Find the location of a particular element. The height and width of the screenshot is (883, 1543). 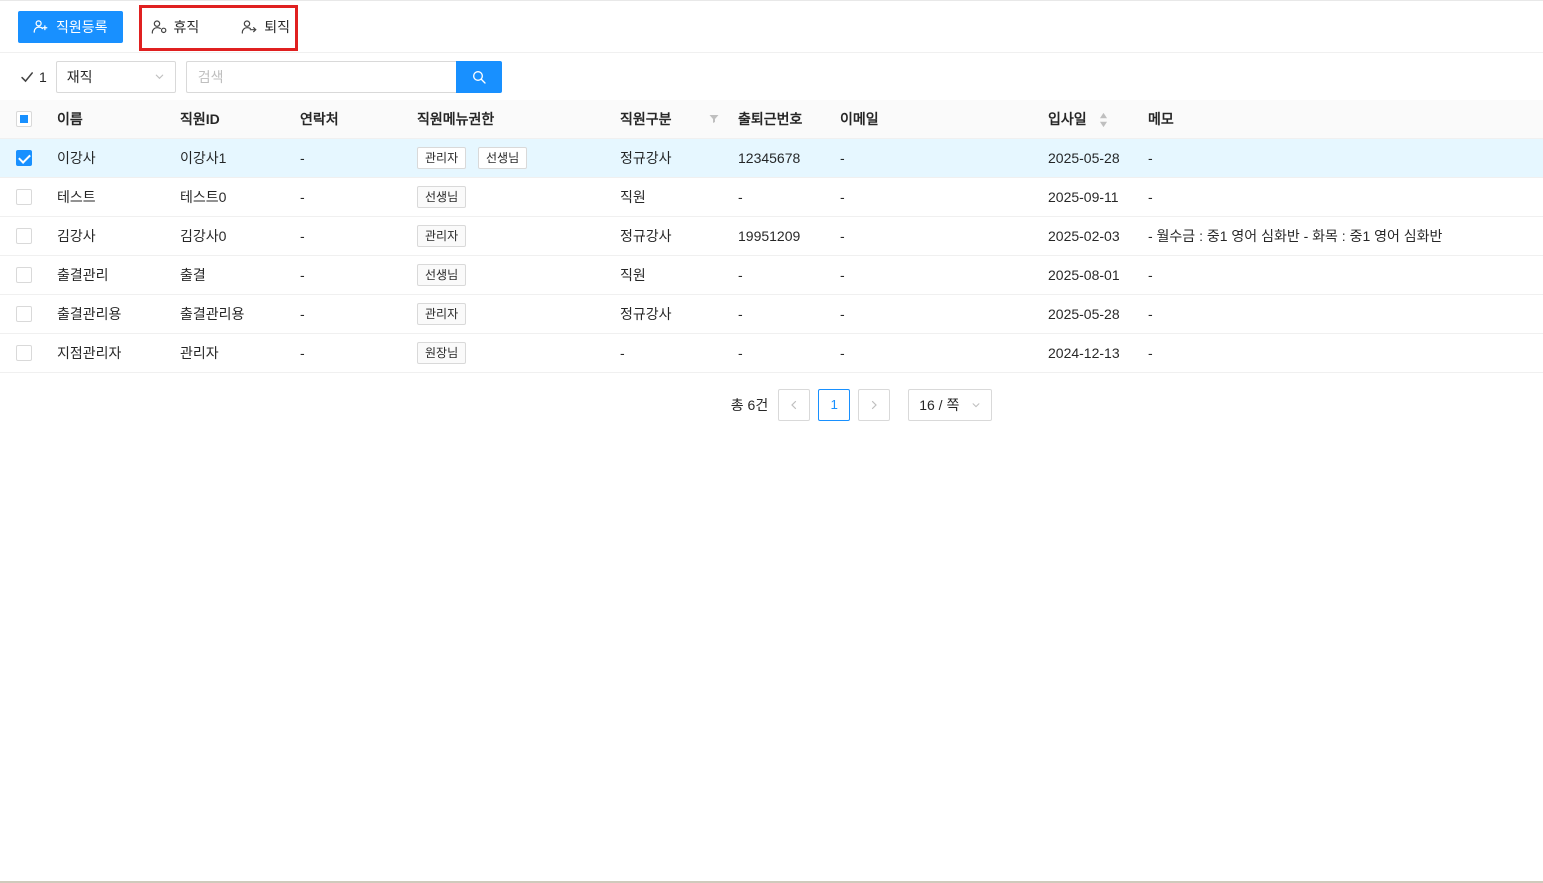

column-header-memo: 메모 is located at coordinates (1340, 119).